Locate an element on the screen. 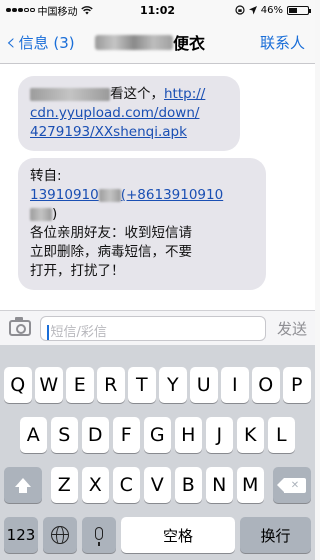 This screenshot has height=560, width=320. navigation-bar: ‹ 信息 (3) 便衣 联系人 is located at coordinates (157, 42).